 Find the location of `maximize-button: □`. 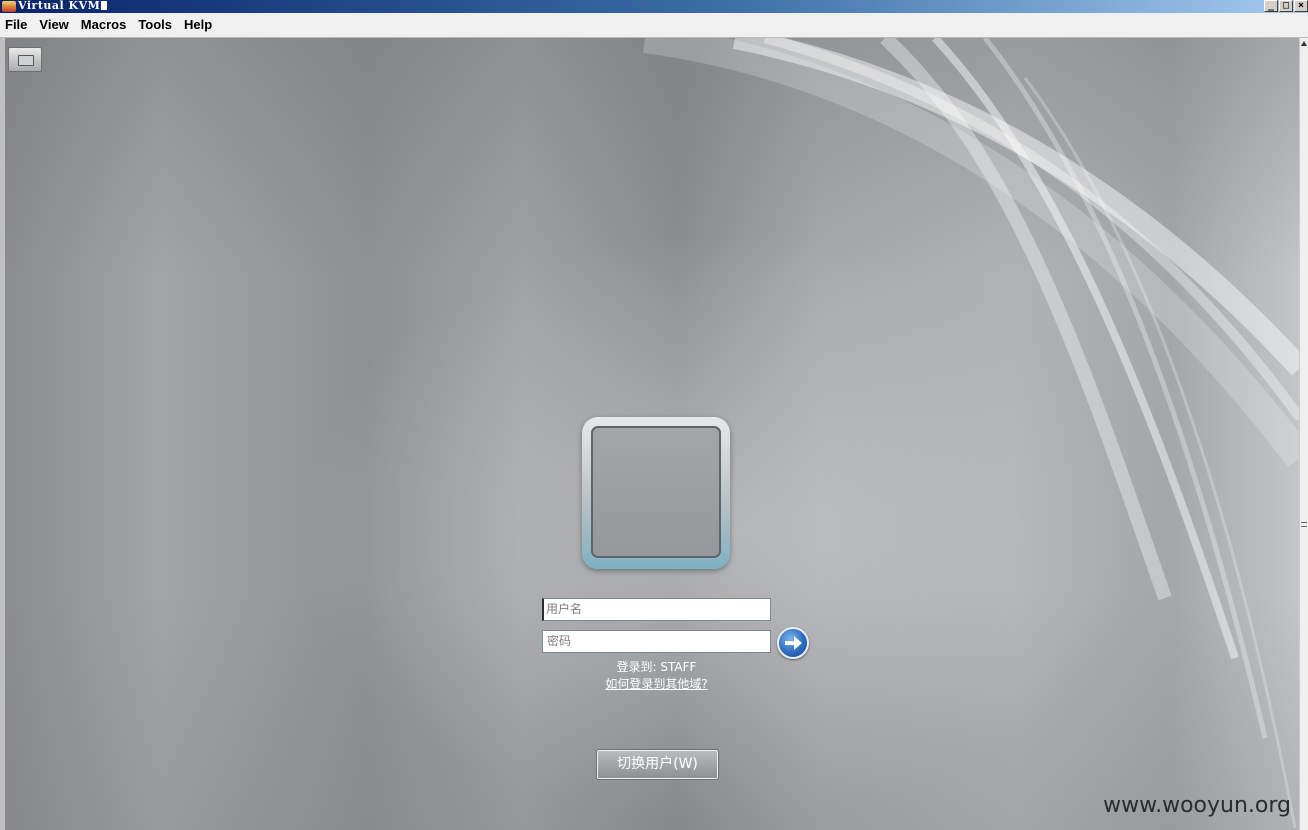

maximize-button: □ is located at coordinates (1286, 6).